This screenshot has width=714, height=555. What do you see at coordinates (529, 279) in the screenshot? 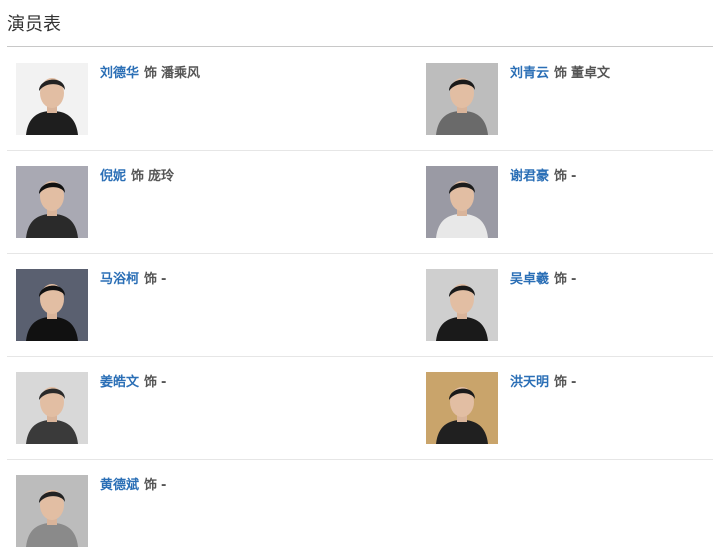
I see `actor-name-link: 吴卓羲` at bounding box center [529, 279].